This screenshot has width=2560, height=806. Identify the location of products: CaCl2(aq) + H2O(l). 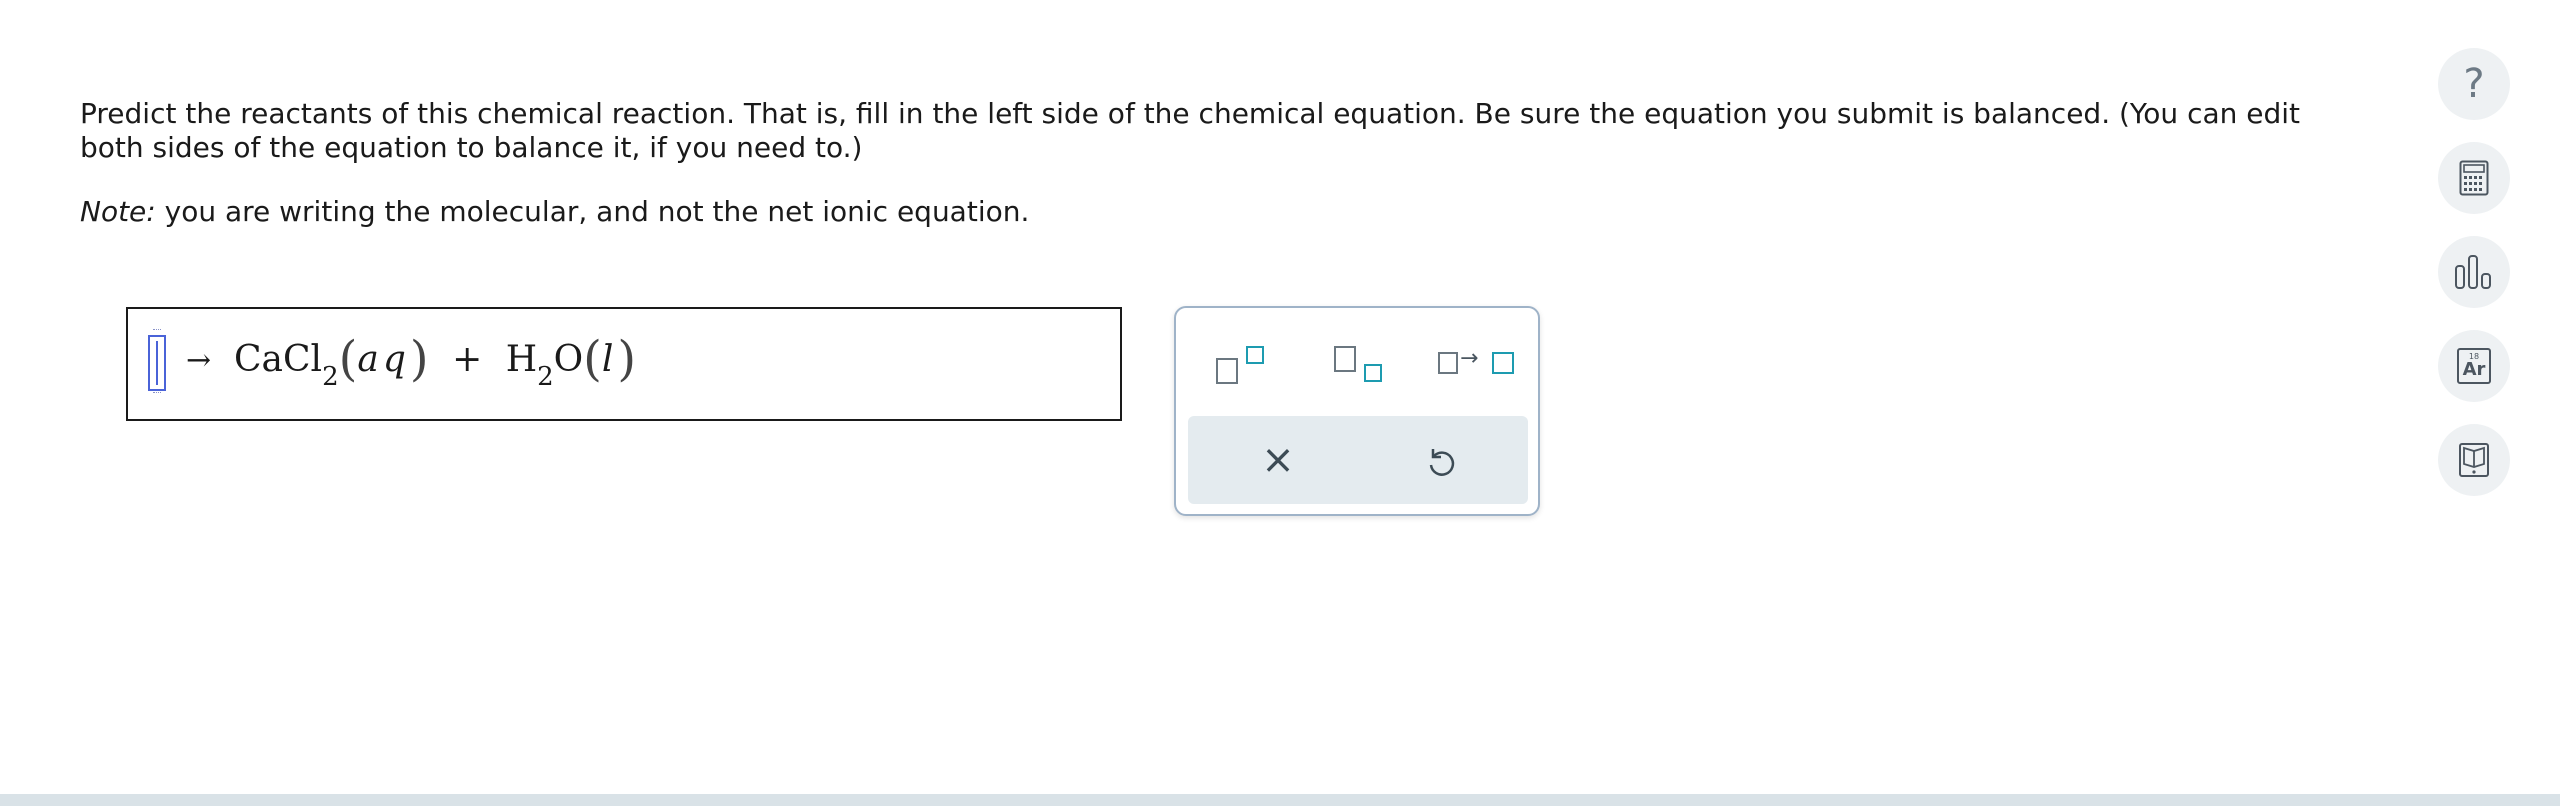
(435, 361).